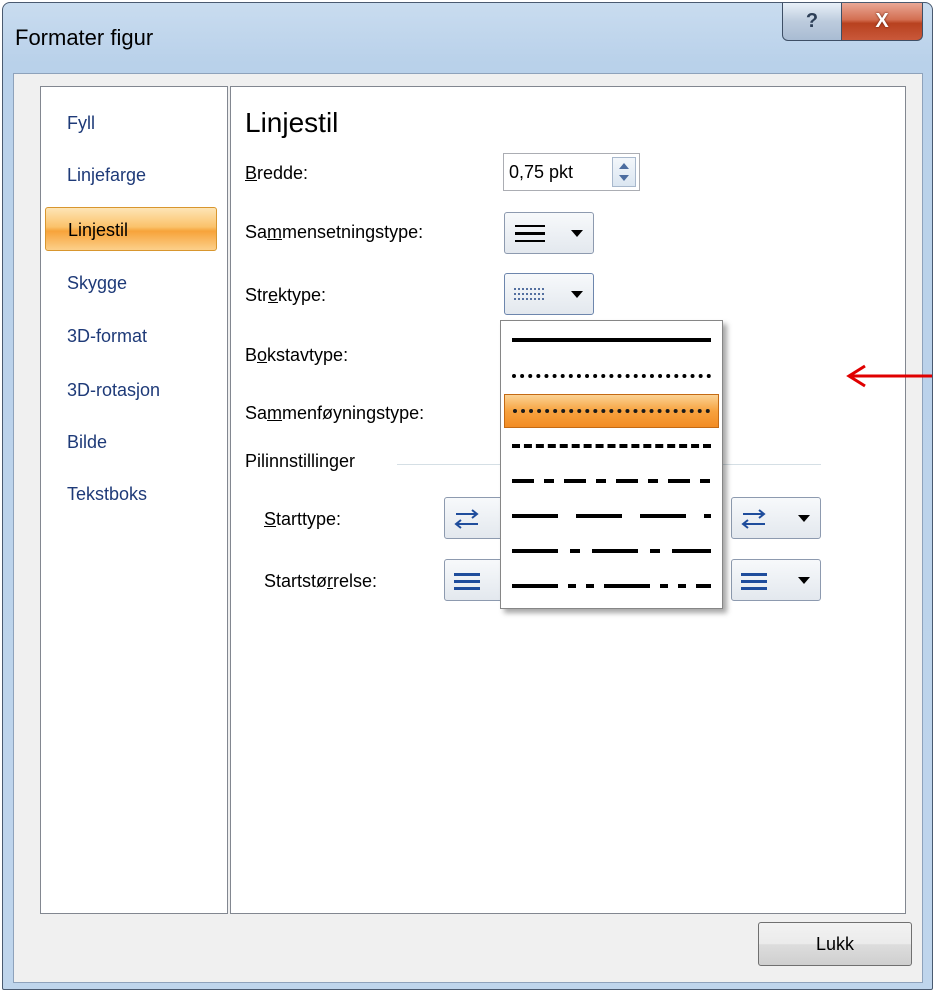 The height and width of the screenshot is (992, 935). I want to click on dash-line-icon, so click(611, 446).